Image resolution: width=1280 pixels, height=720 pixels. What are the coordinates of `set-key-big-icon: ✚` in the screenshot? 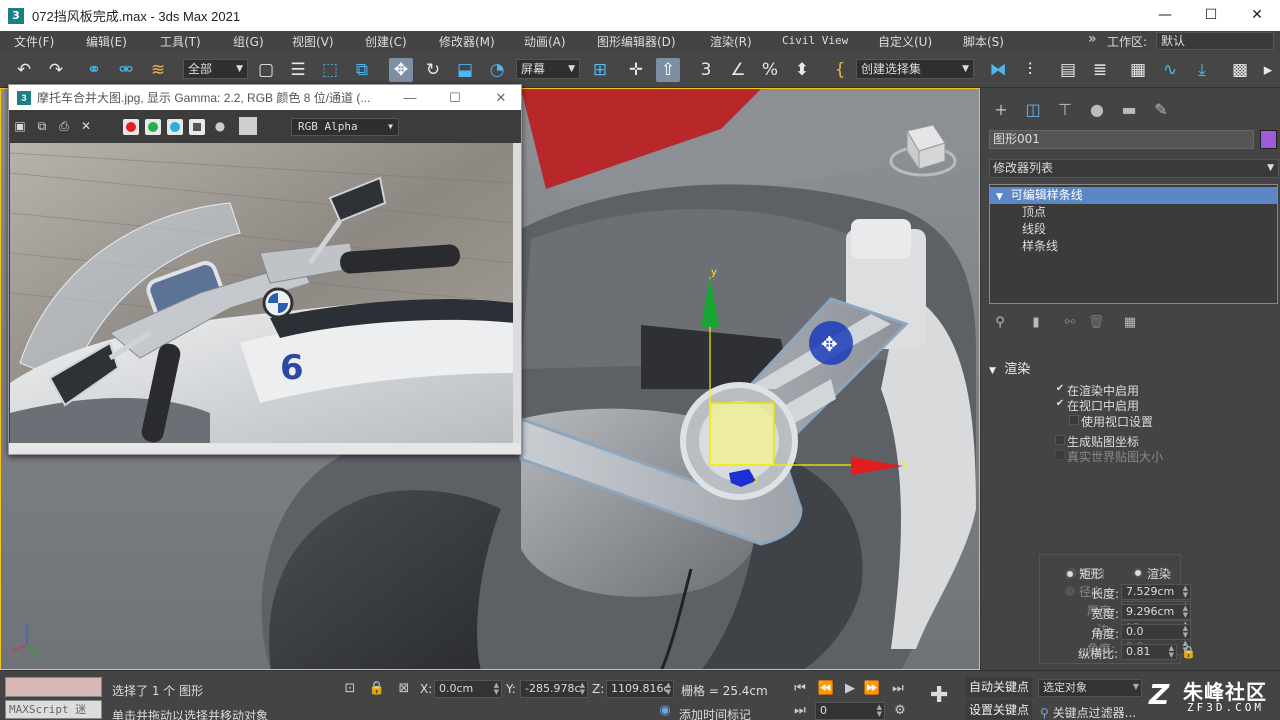 It's located at (939, 696).